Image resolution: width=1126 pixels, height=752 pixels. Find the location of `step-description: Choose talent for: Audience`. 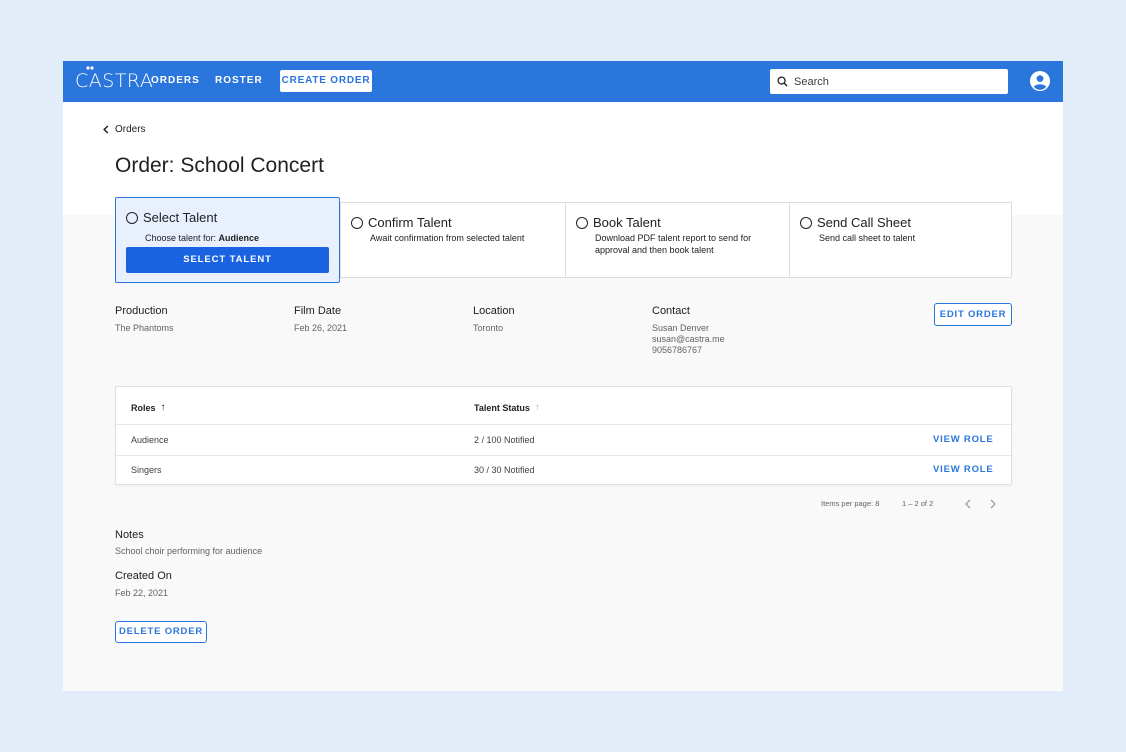

step-description: Choose talent for: Audience is located at coordinates (202, 238).